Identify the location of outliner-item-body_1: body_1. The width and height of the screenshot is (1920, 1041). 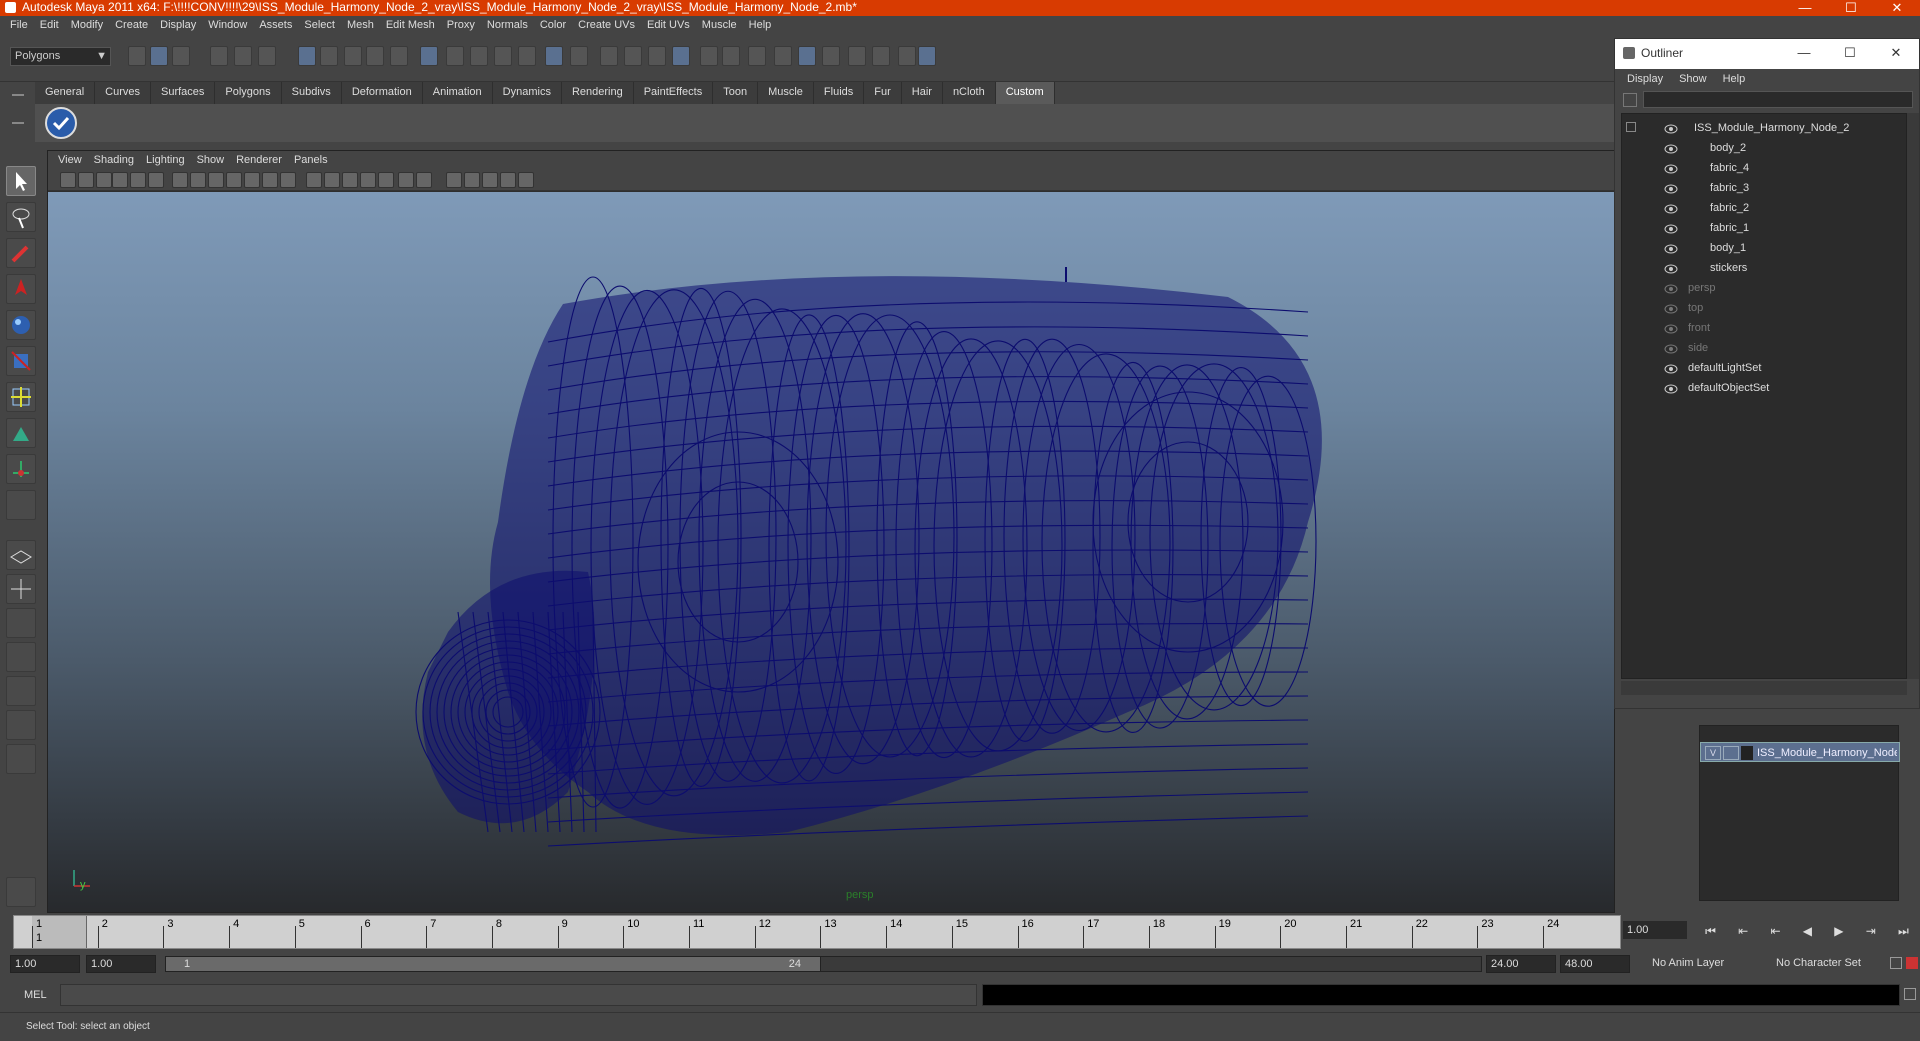
(1764, 248).